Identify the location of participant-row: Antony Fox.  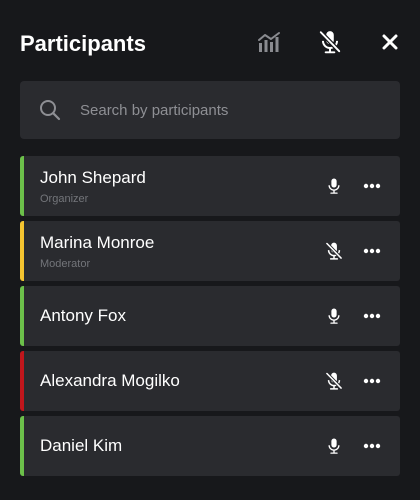
(210, 316).